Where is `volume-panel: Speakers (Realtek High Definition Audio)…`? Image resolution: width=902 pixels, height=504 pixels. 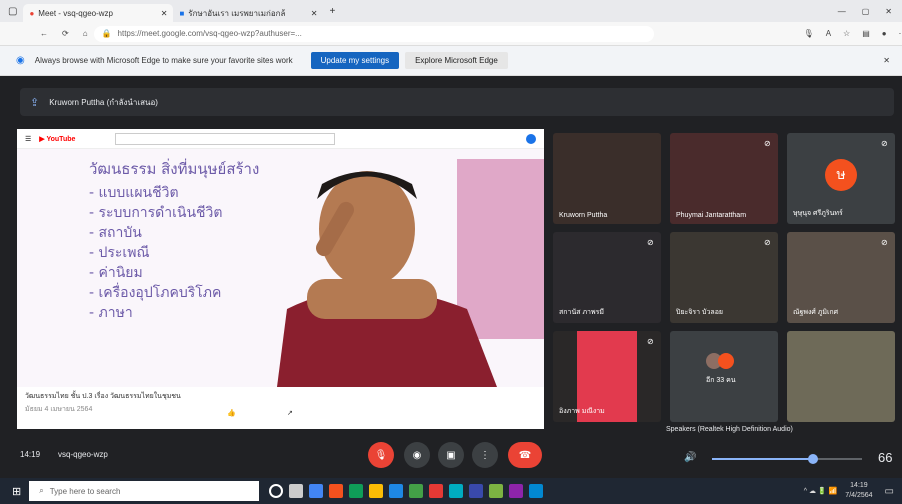
volume-panel: Speakers (Realtek High Definition Audio)… is located at coordinates (784, 451).